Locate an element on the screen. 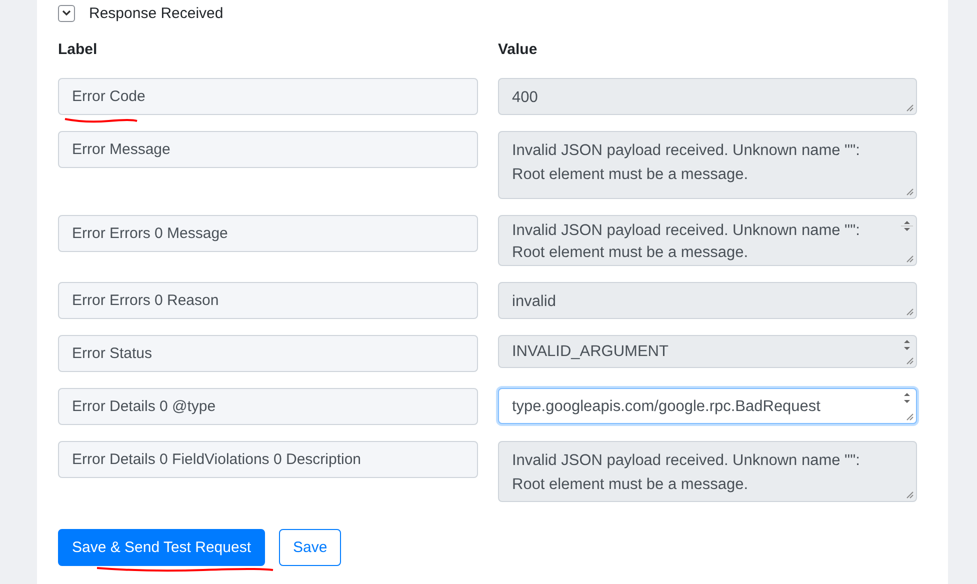 This screenshot has width=977, height=584. label-field: Error Errors 0 Reason is located at coordinates (268, 300).